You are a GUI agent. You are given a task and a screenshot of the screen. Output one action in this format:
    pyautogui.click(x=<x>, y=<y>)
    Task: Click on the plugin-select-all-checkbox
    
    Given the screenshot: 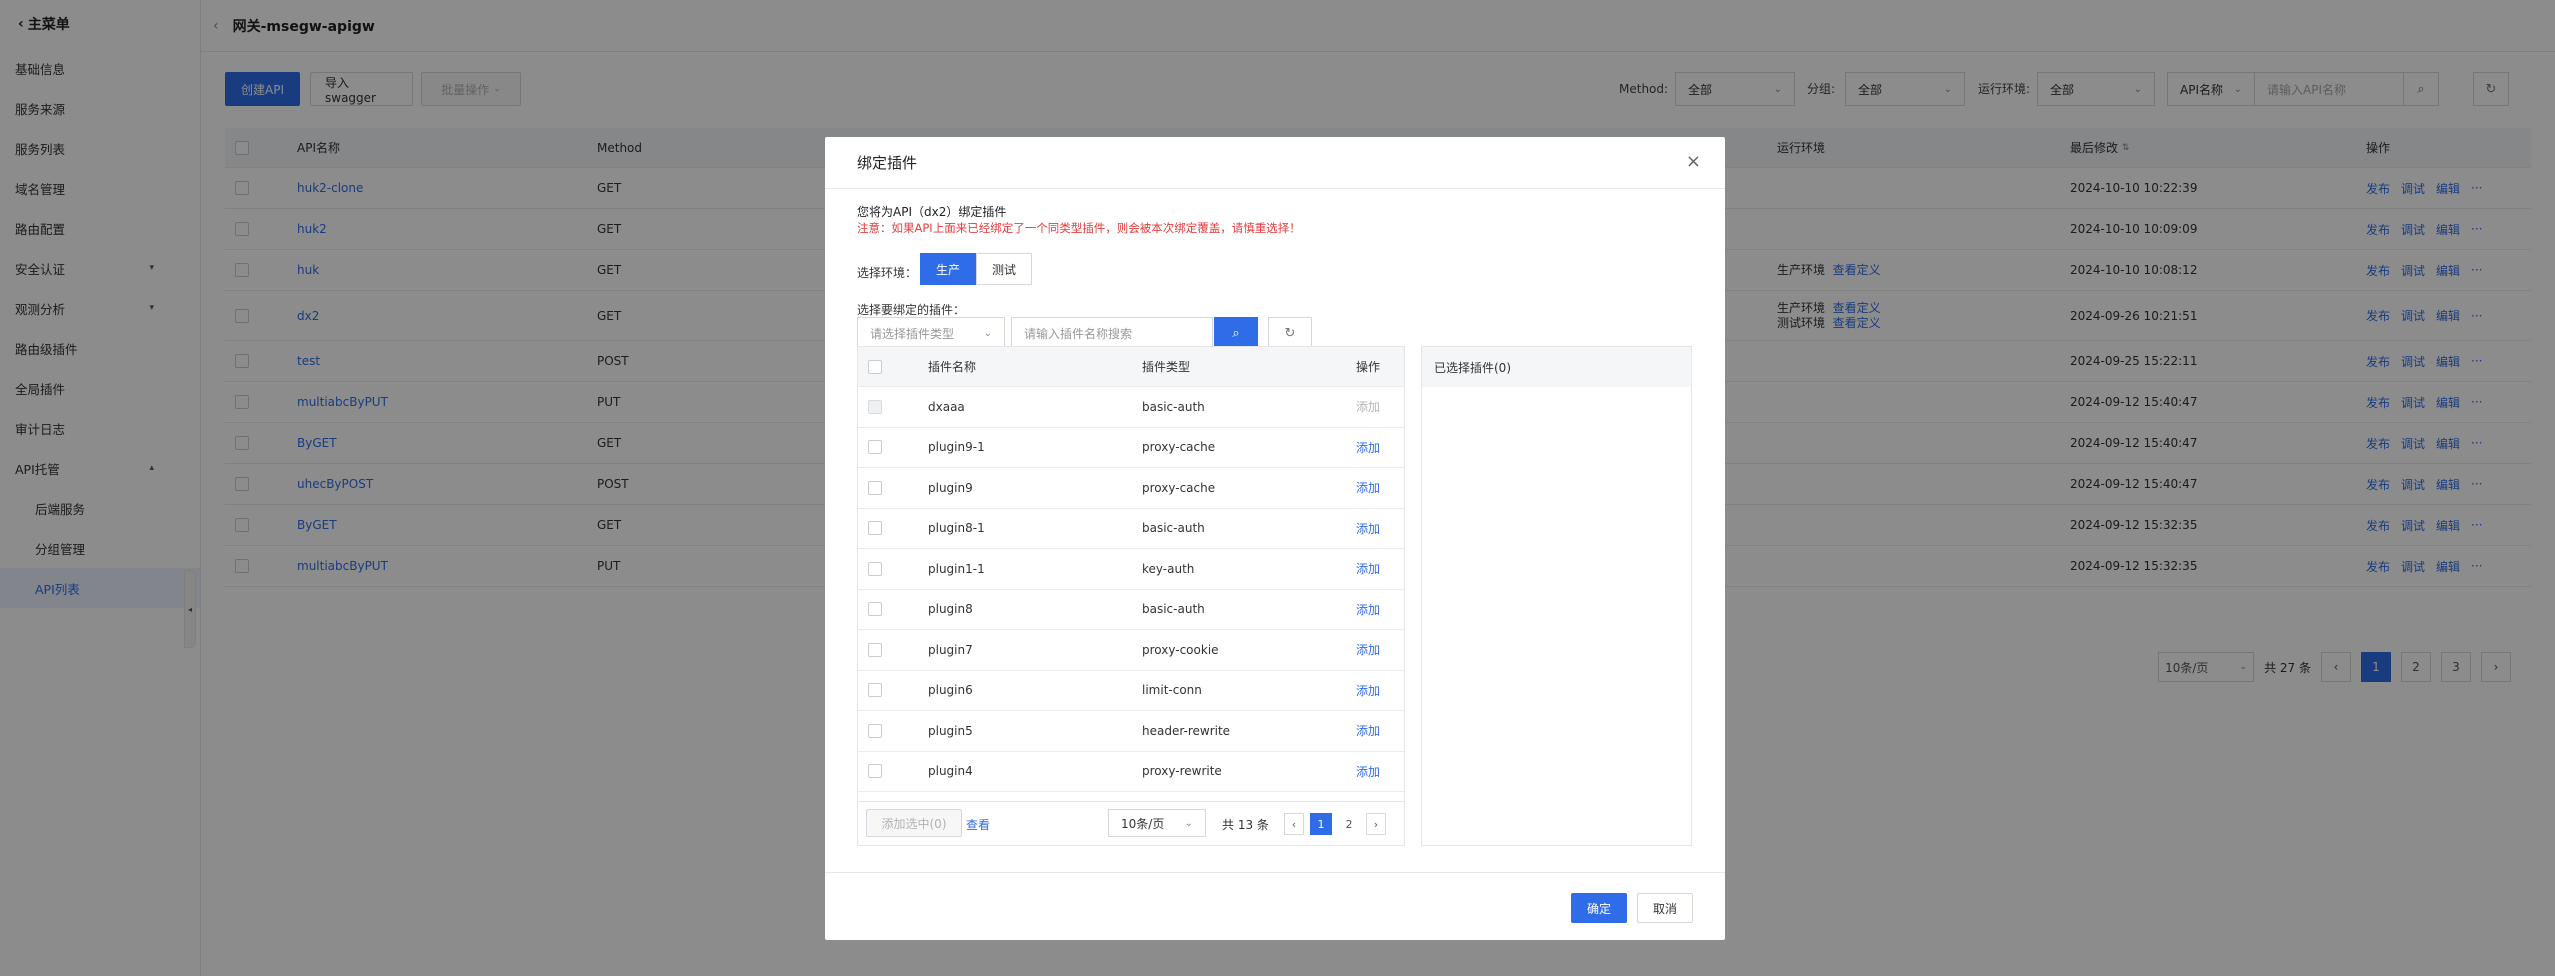 What is the action you would take?
    pyautogui.click(x=875, y=366)
    